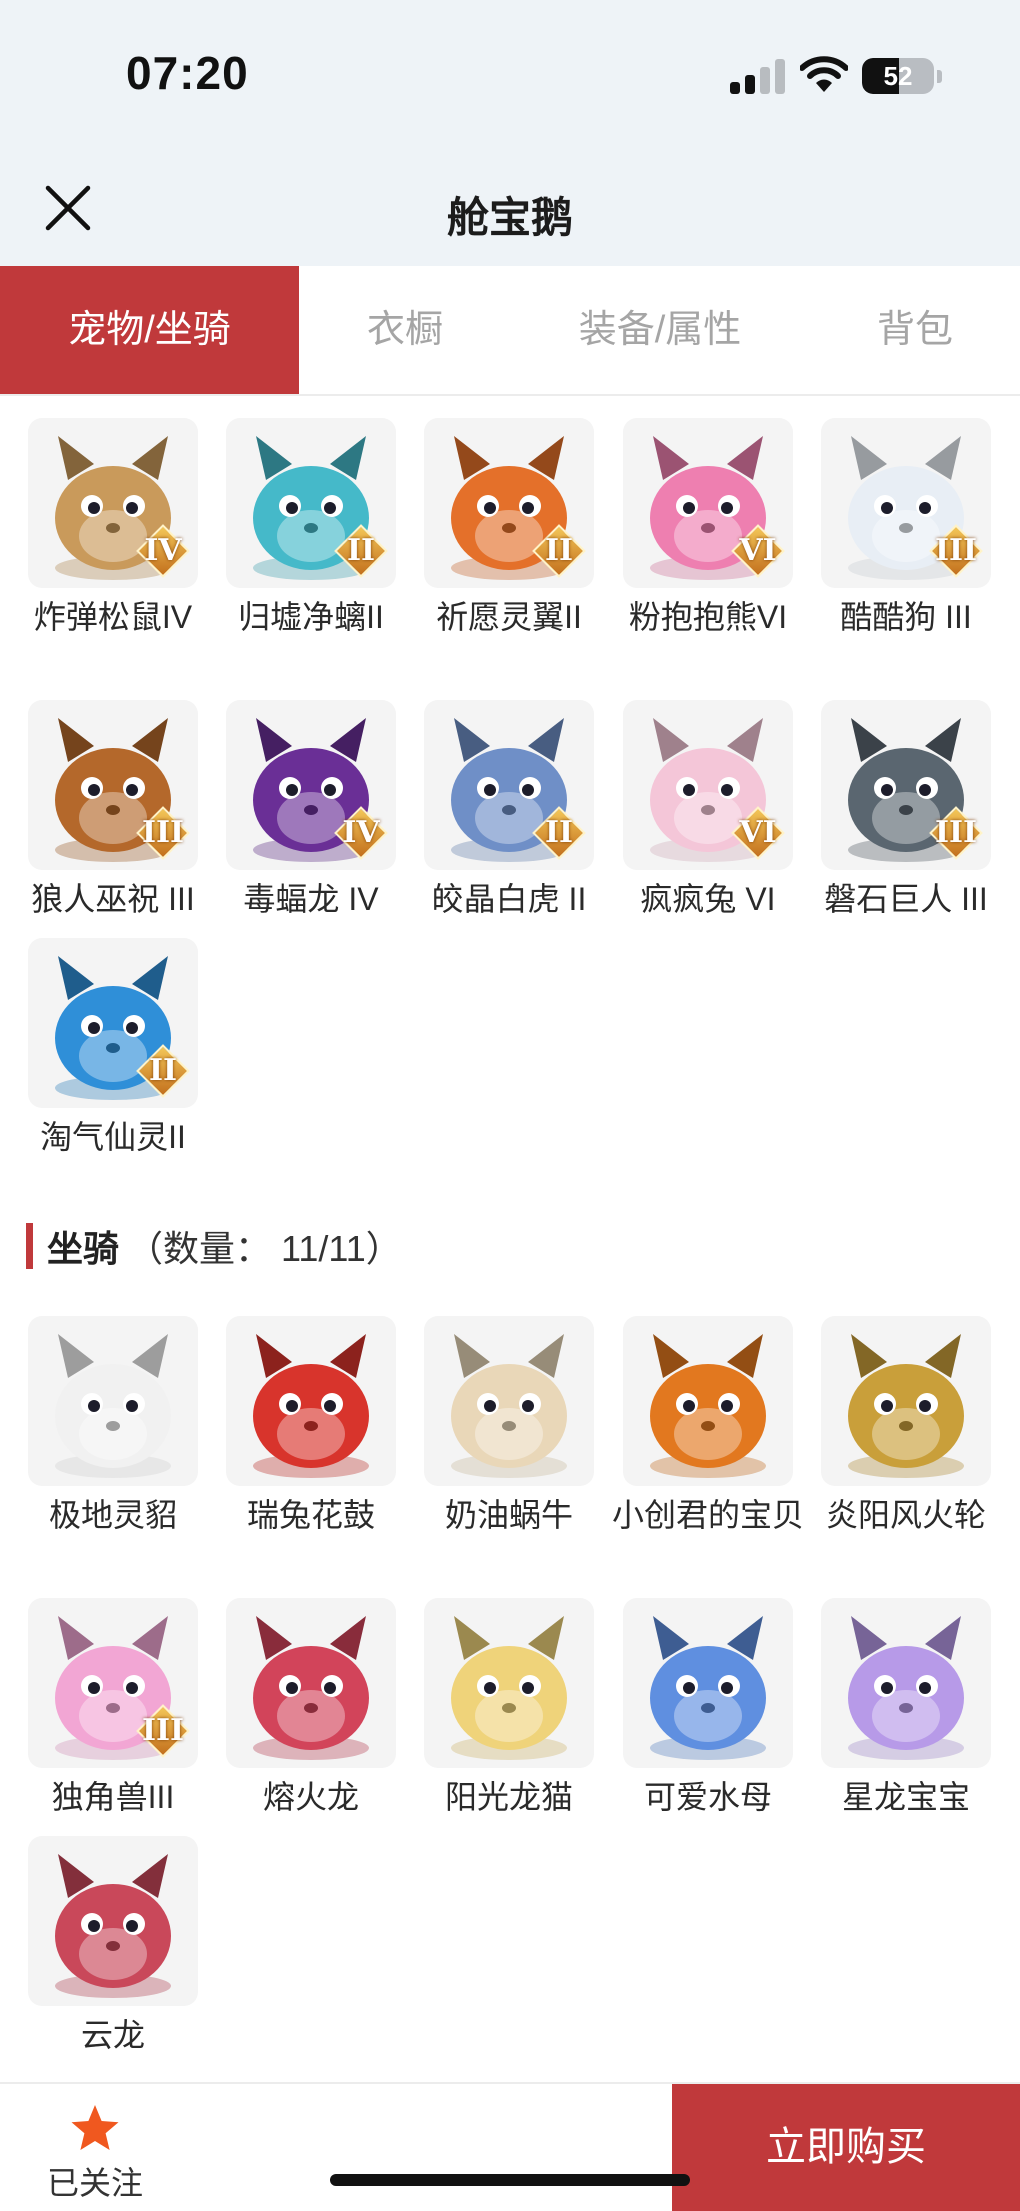 The width and height of the screenshot is (1020, 2211). What do you see at coordinates (113, 617) in the screenshot?
I see `pet-name: 炸弹松鼠IV` at bounding box center [113, 617].